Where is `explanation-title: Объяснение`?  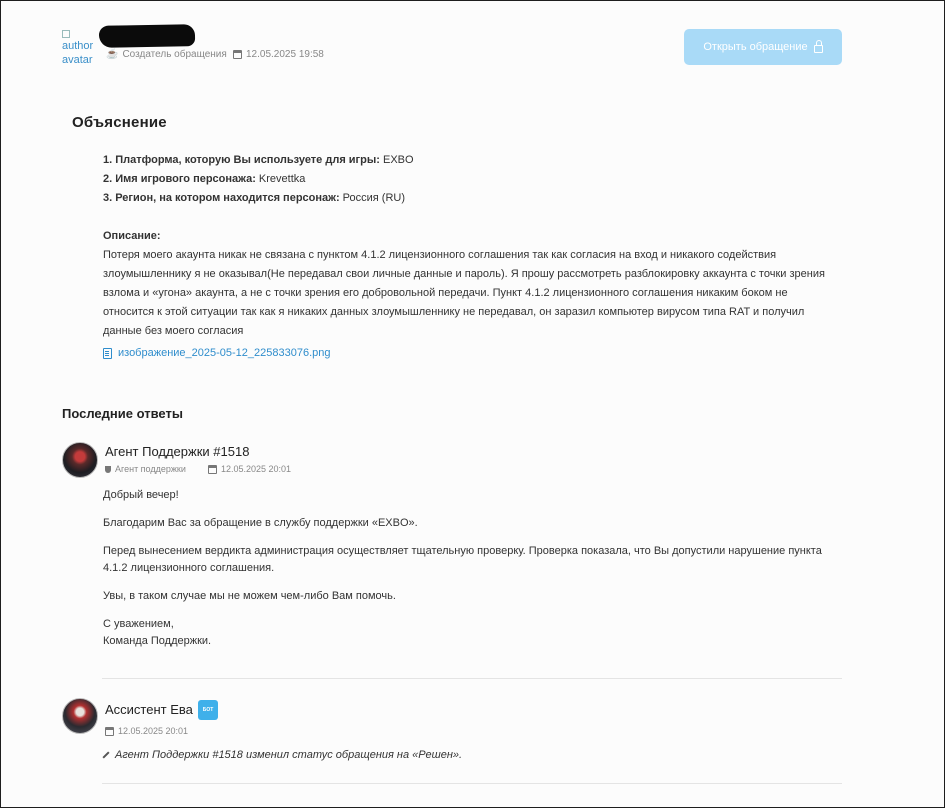
explanation-title: Объяснение is located at coordinates (119, 122).